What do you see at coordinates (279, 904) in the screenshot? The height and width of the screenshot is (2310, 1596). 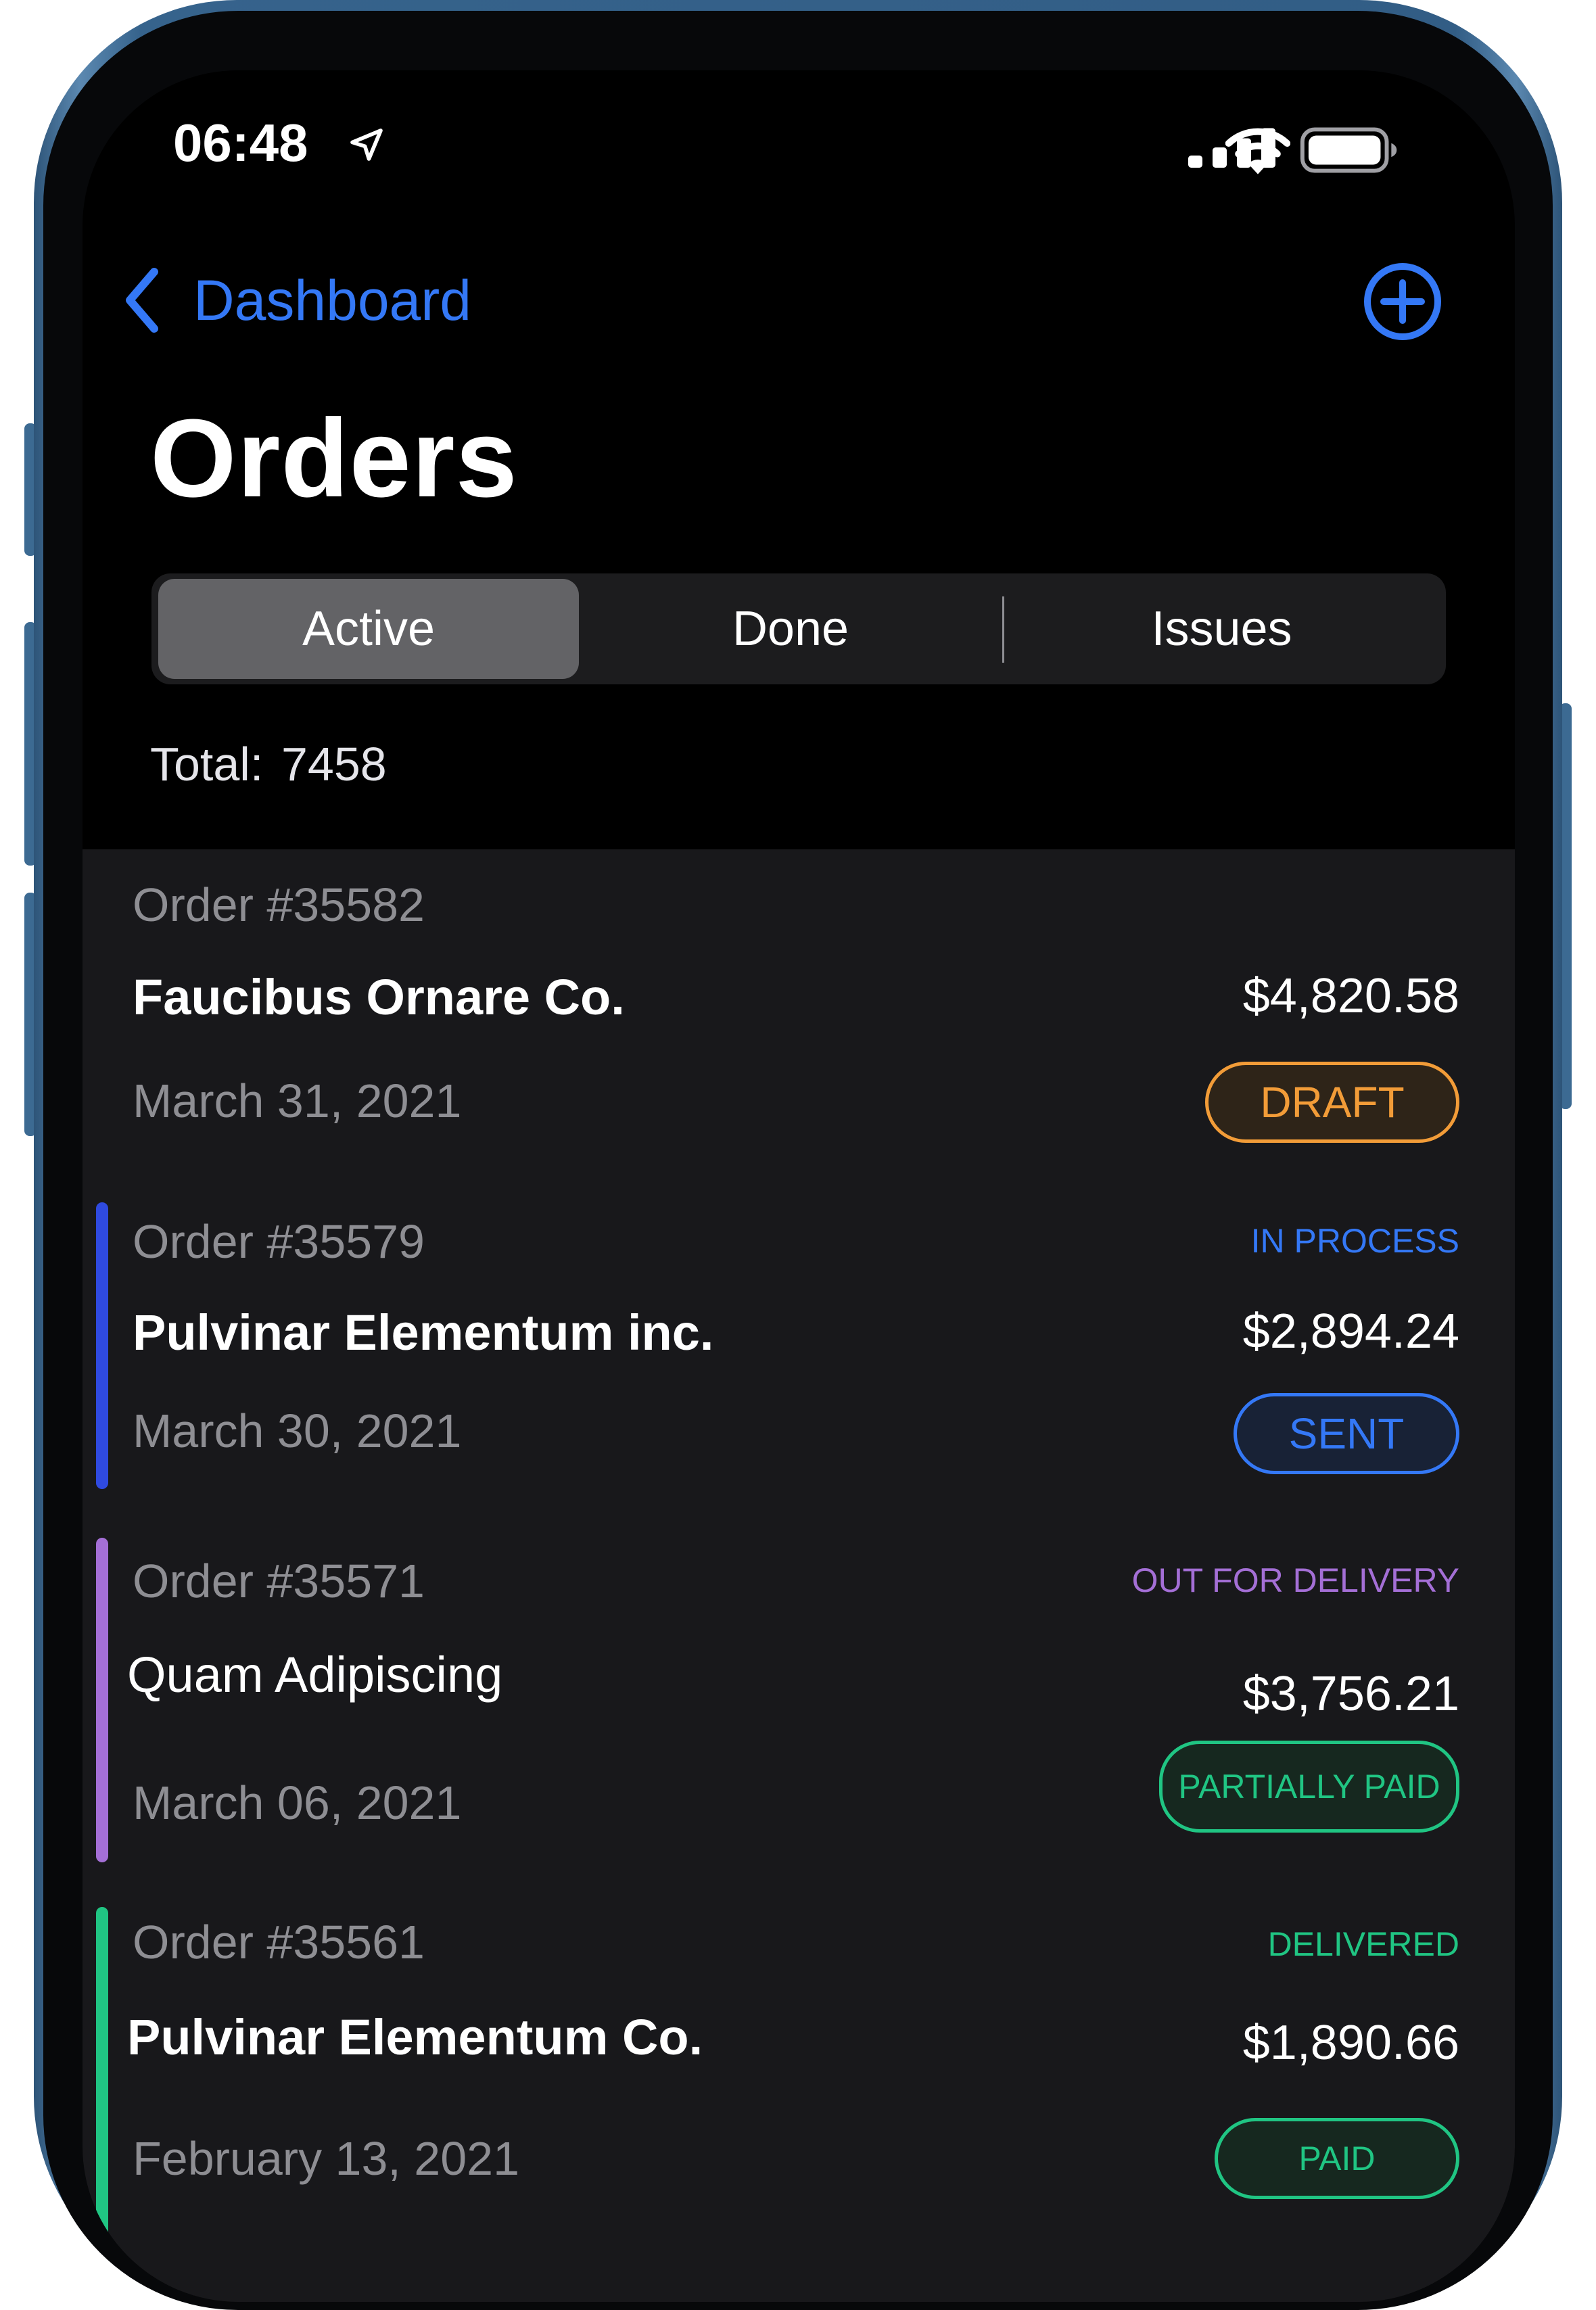 I see `order-number: Order #35582` at bounding box center [279, 904].